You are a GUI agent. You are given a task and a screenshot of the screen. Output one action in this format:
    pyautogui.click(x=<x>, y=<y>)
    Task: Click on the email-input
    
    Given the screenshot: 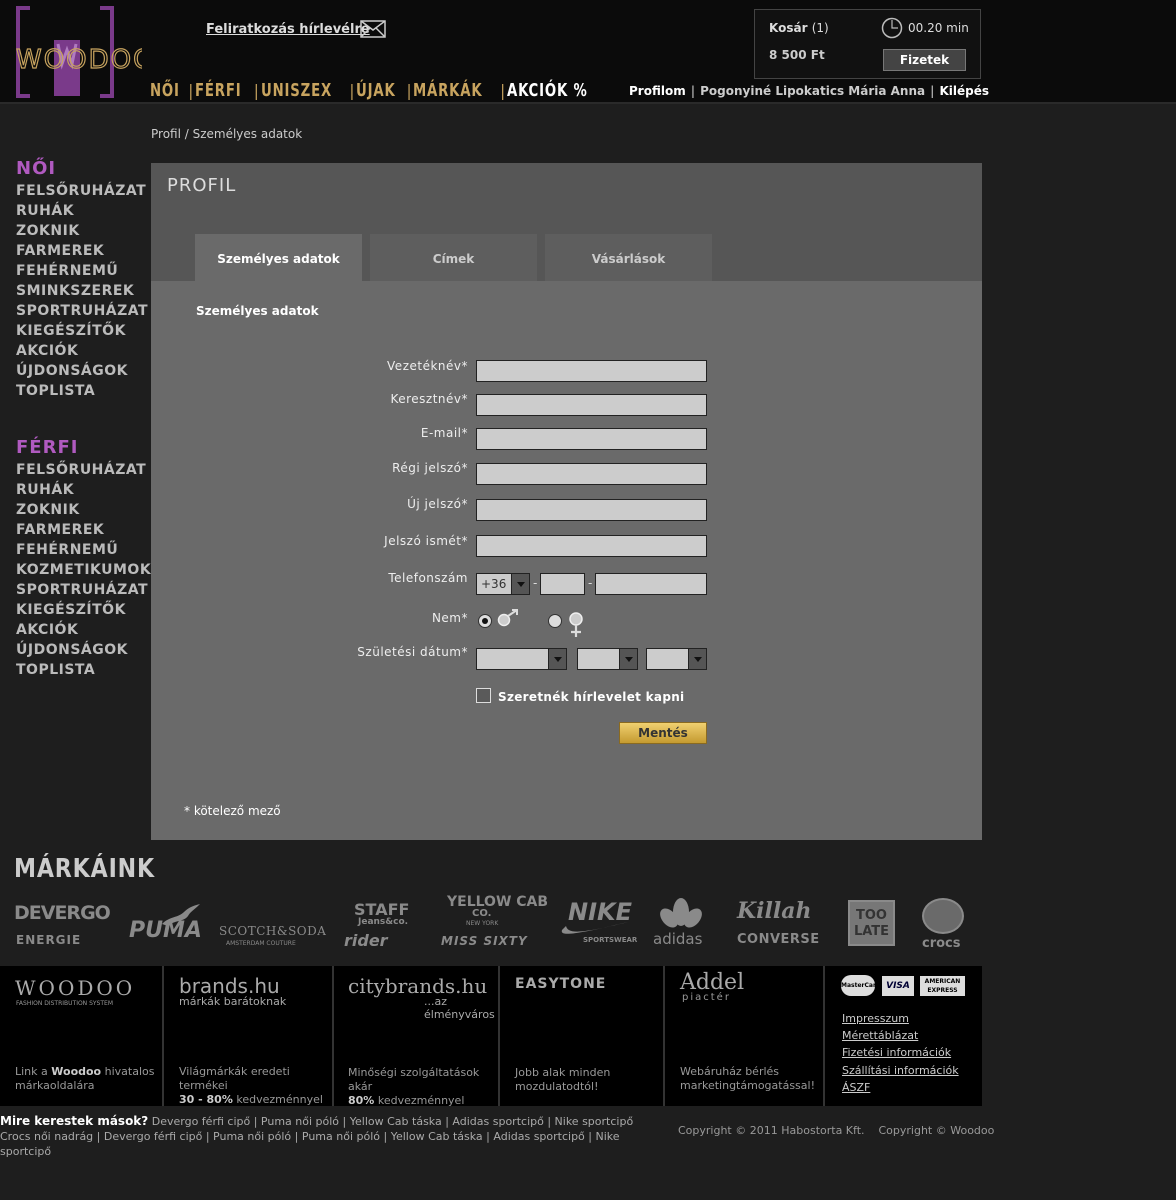 What is the action you would take?
    pyautogui.click(x=591, y=439)
    